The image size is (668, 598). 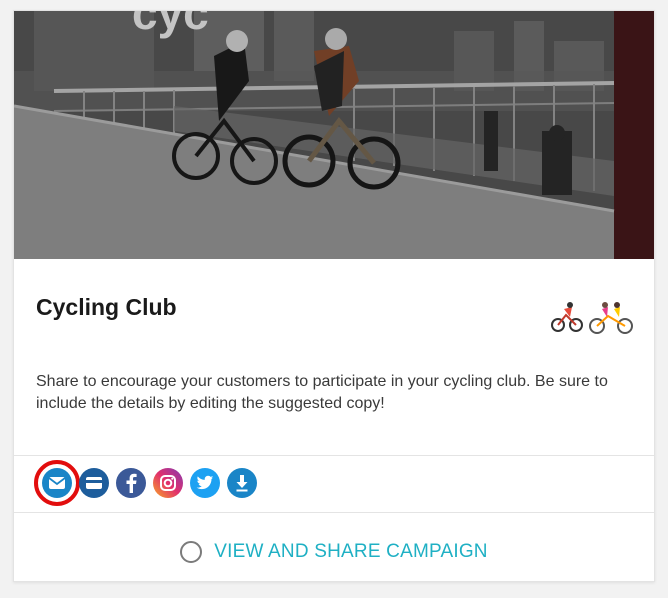 What do you see at coordinates (567, 320) in the screenshot?
I see `cyclist-emoji` at bounding box center [567, 320].